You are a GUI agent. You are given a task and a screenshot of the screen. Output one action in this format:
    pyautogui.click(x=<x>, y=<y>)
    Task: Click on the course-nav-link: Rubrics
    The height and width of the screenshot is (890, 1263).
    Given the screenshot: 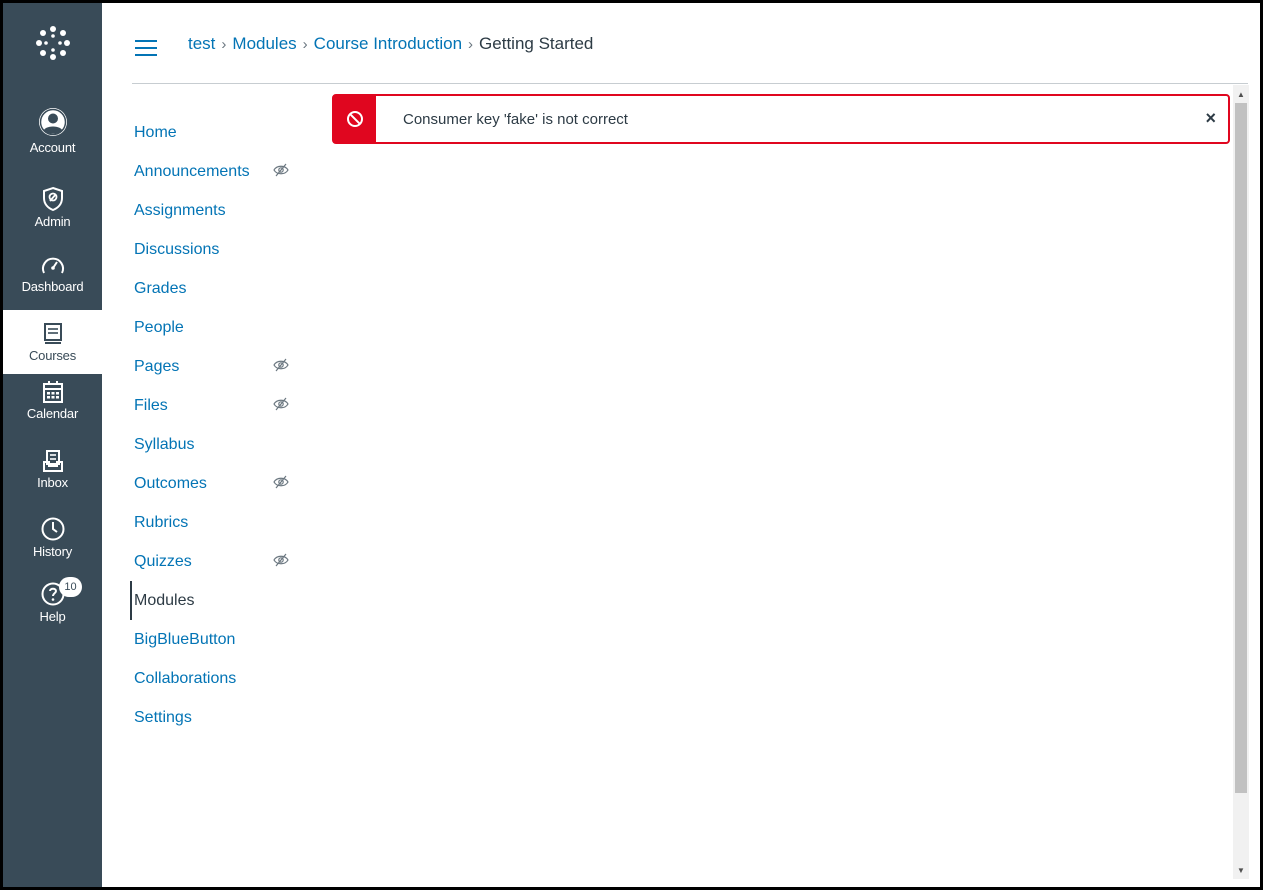 What is the action you would take?
    pyautogui.click(x=159, y=523)
    